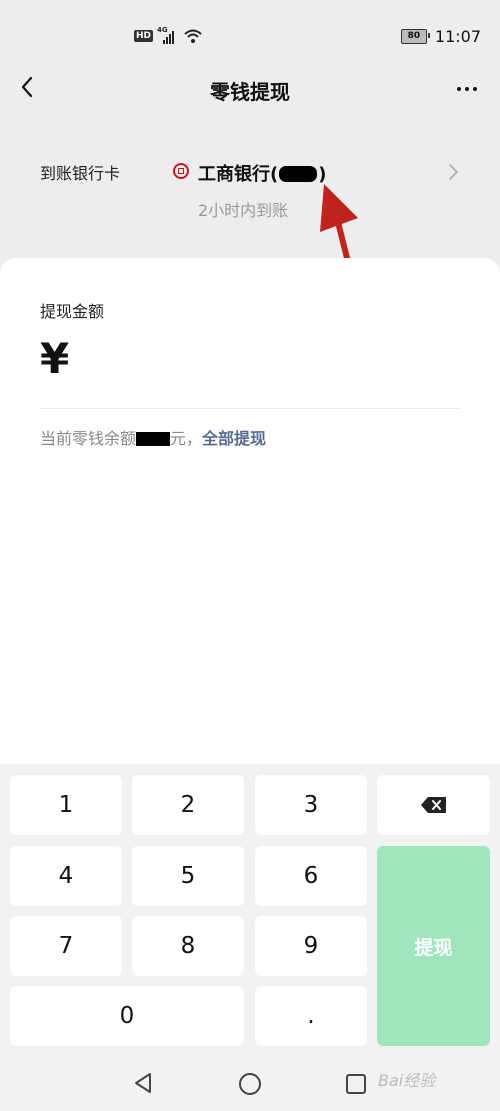 Image resolution: width=500 pixels, height=1111 pixels. Describe the element at coordinates (143, 1083) in the screenshot. I see `back-triangle-icon` at that location.